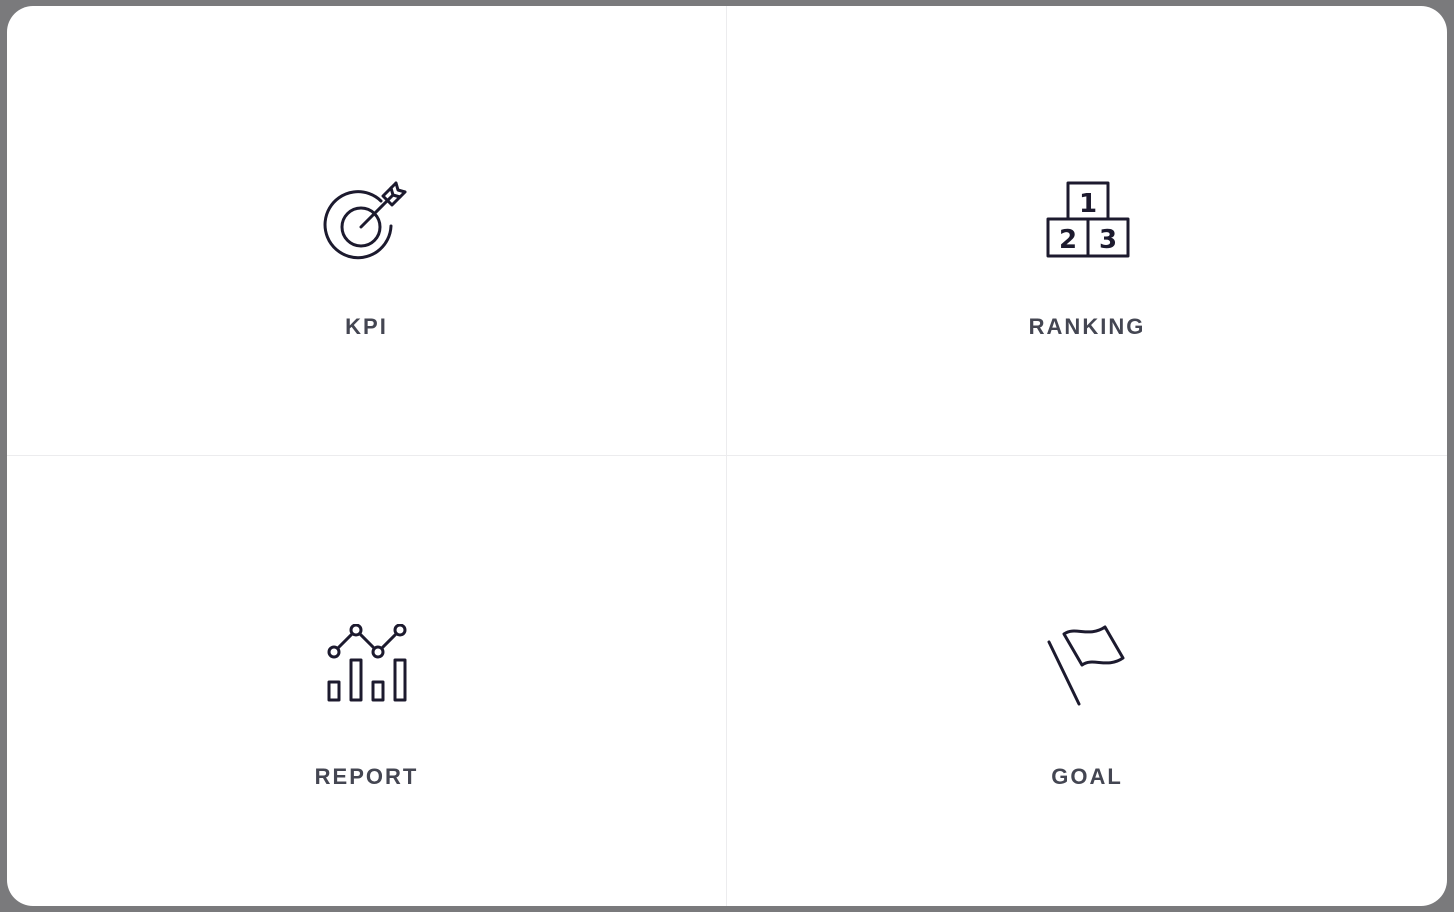 This screenshot has width=1454, height=912. Describe the element at coordinates (366, 326) in the screenshot. I see `tile-kpi-label: KPI` at that location.